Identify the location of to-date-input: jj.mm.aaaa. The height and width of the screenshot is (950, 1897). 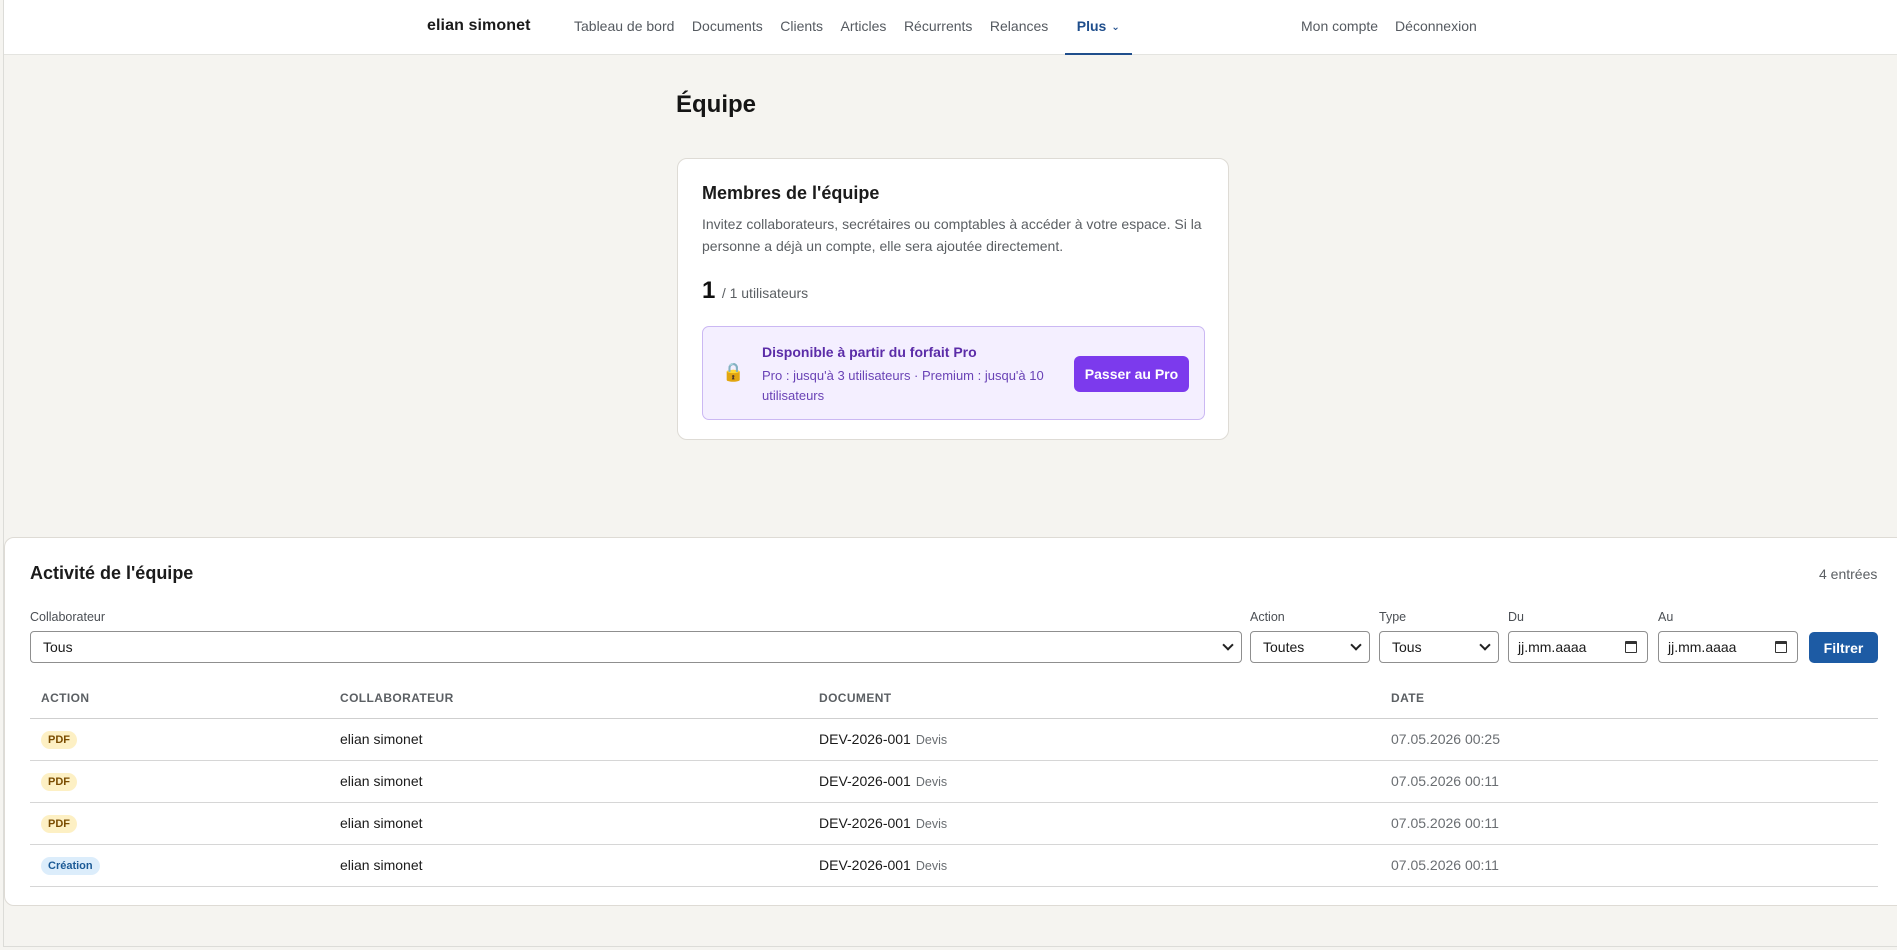
(1728, 647).